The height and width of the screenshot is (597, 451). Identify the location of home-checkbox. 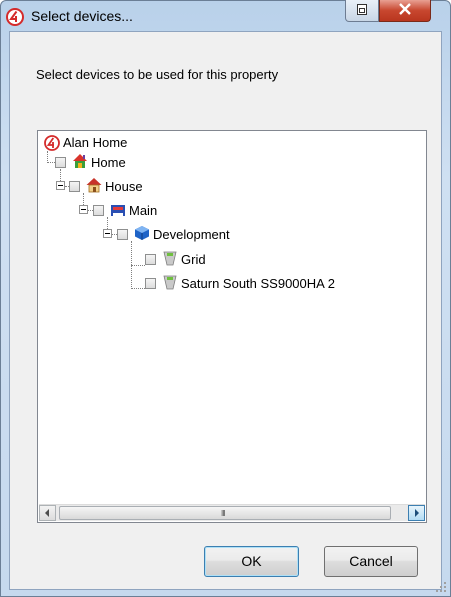
(60, 163).